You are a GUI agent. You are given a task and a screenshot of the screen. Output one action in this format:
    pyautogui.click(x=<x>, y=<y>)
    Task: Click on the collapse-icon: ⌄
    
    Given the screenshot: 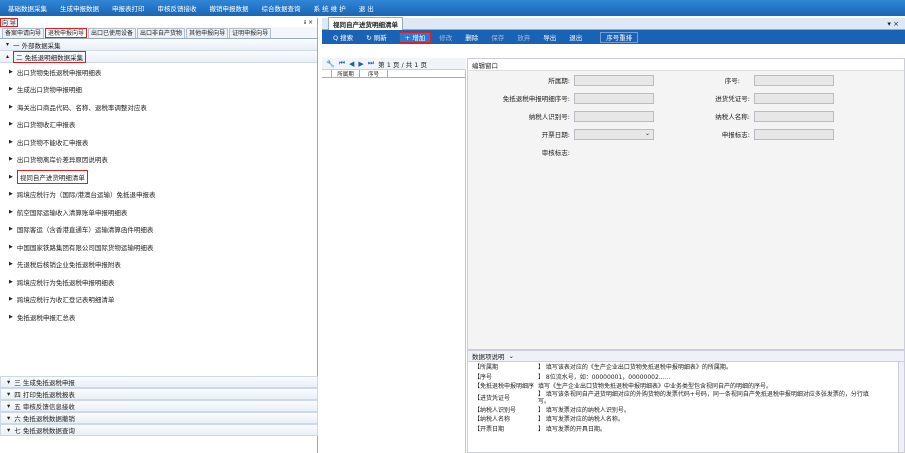 What is the action you would take?
    pyautogui.click(x=511, y=356)
    